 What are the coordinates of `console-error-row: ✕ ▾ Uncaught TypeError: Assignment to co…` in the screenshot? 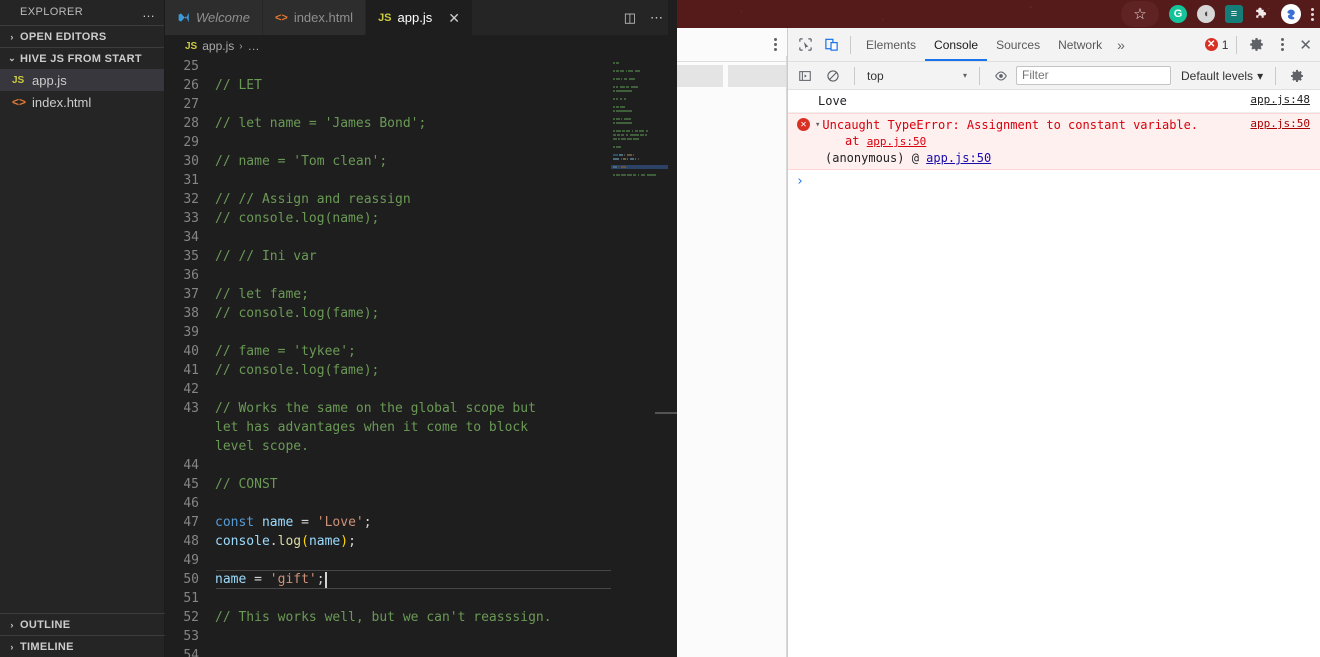 It's located at (1054, 141).